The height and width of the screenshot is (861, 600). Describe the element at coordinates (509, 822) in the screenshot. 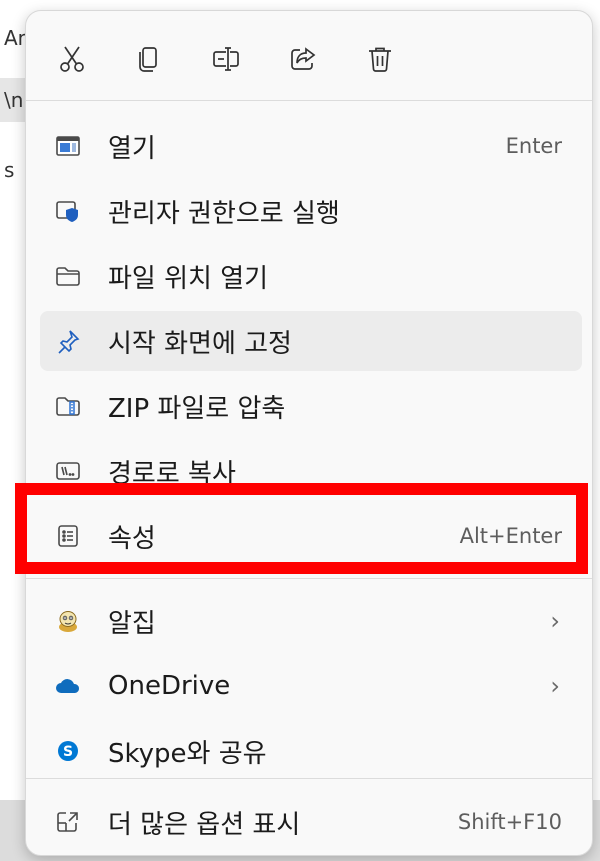

I see `menu-item-shortcut: Shift+F10` at that location.